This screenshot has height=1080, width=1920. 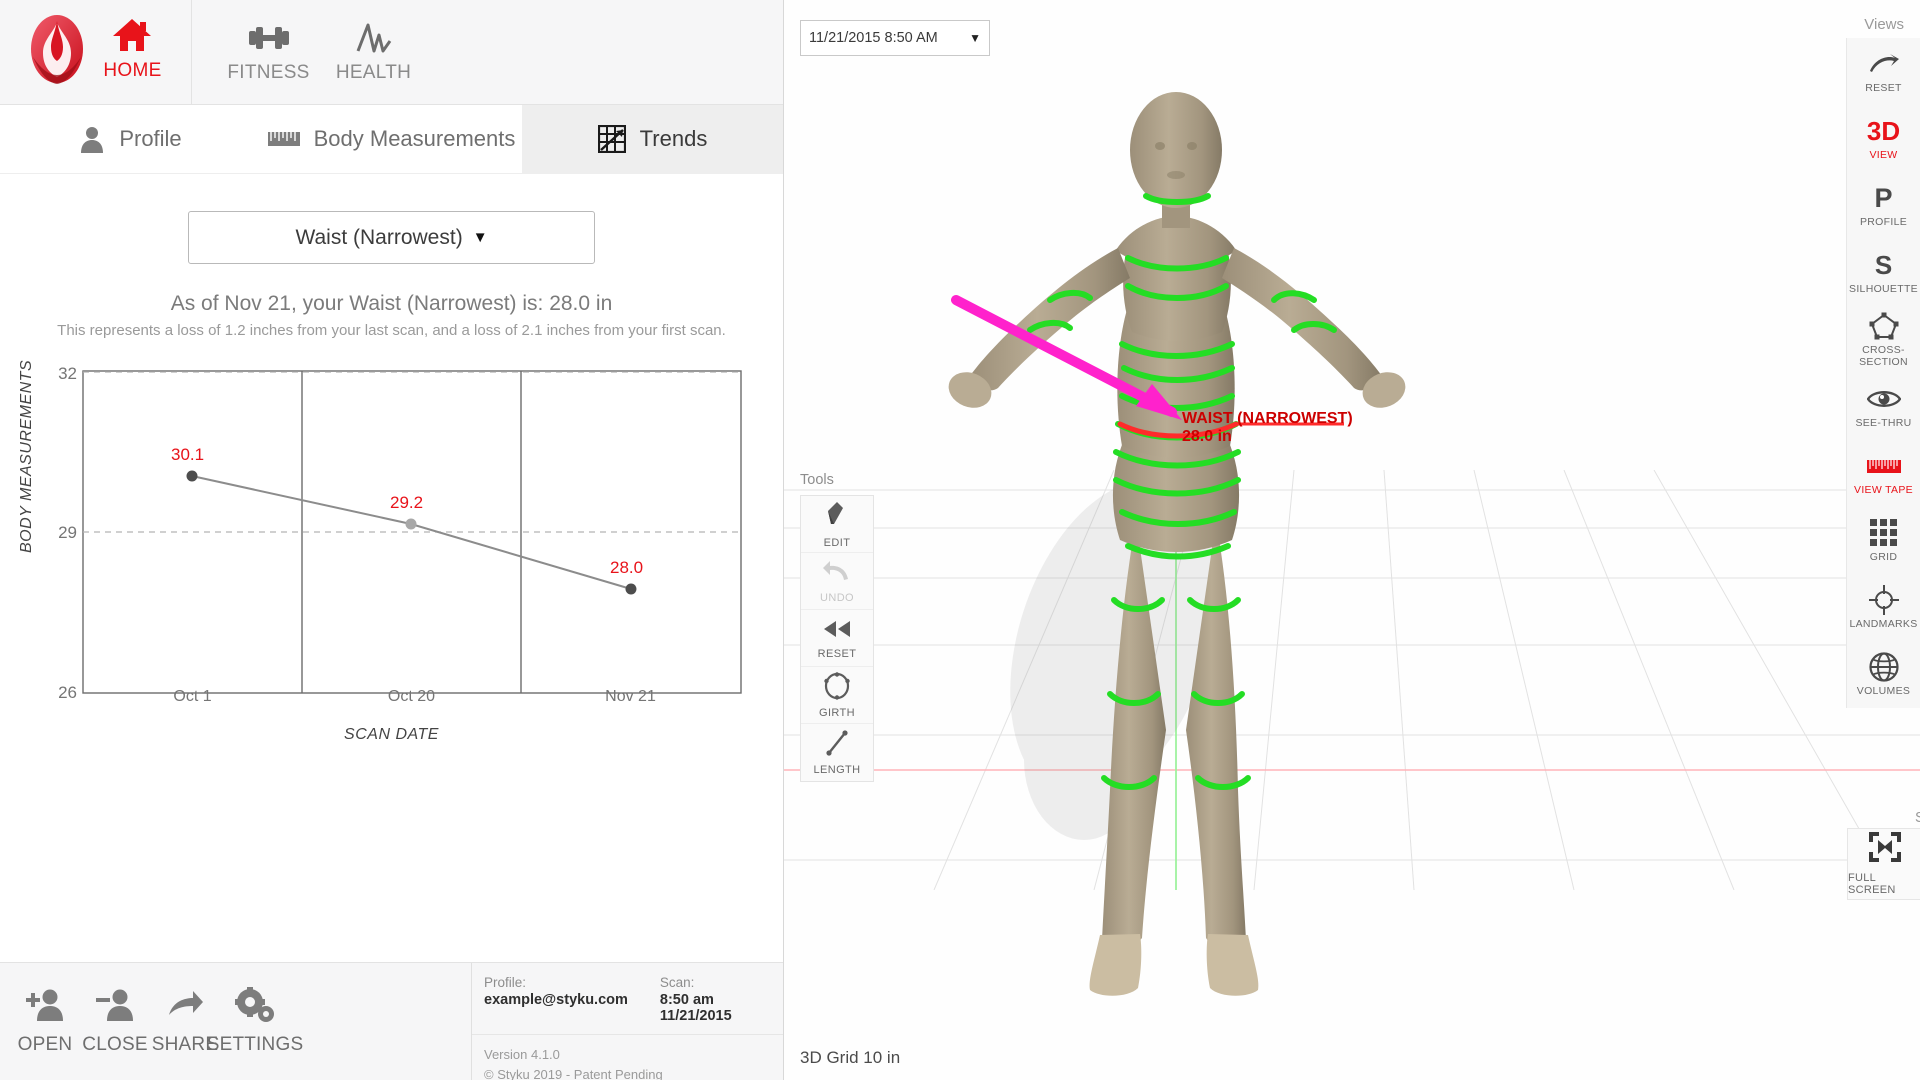 What do you see at coordinates (1884, 326) in the screenshot?
I see `pentagon-icon` at bounding box center [1884, 326].